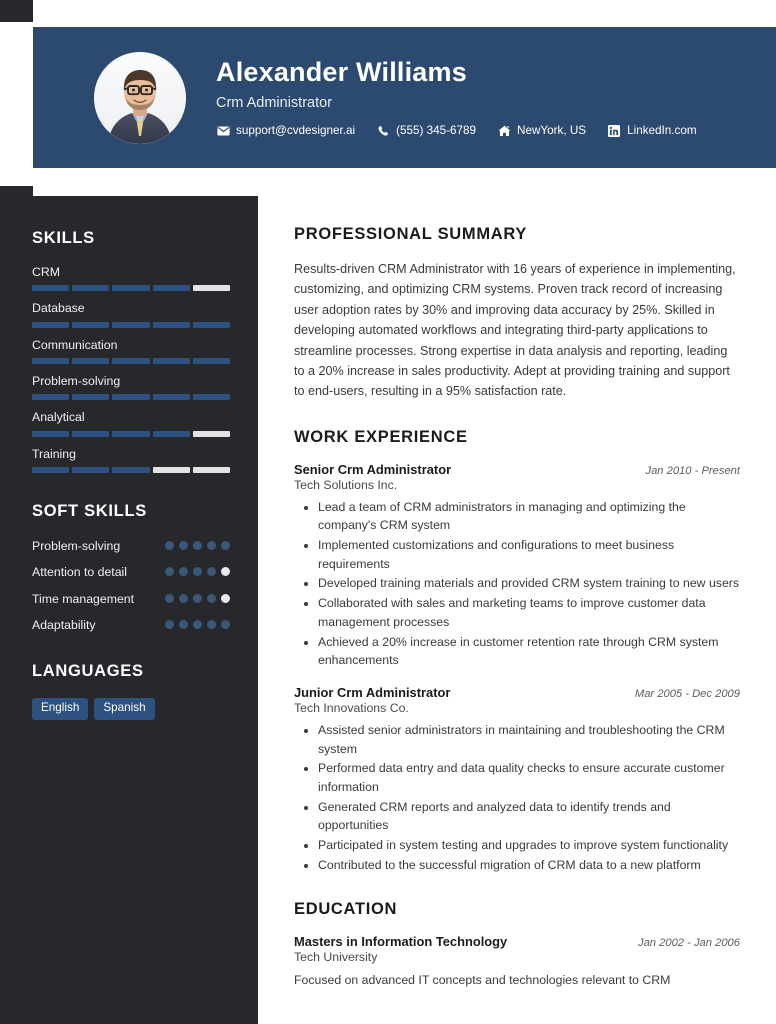  Describe the element at coordinates (504, 131) in the screenshot. I see `home-icon` at that location.